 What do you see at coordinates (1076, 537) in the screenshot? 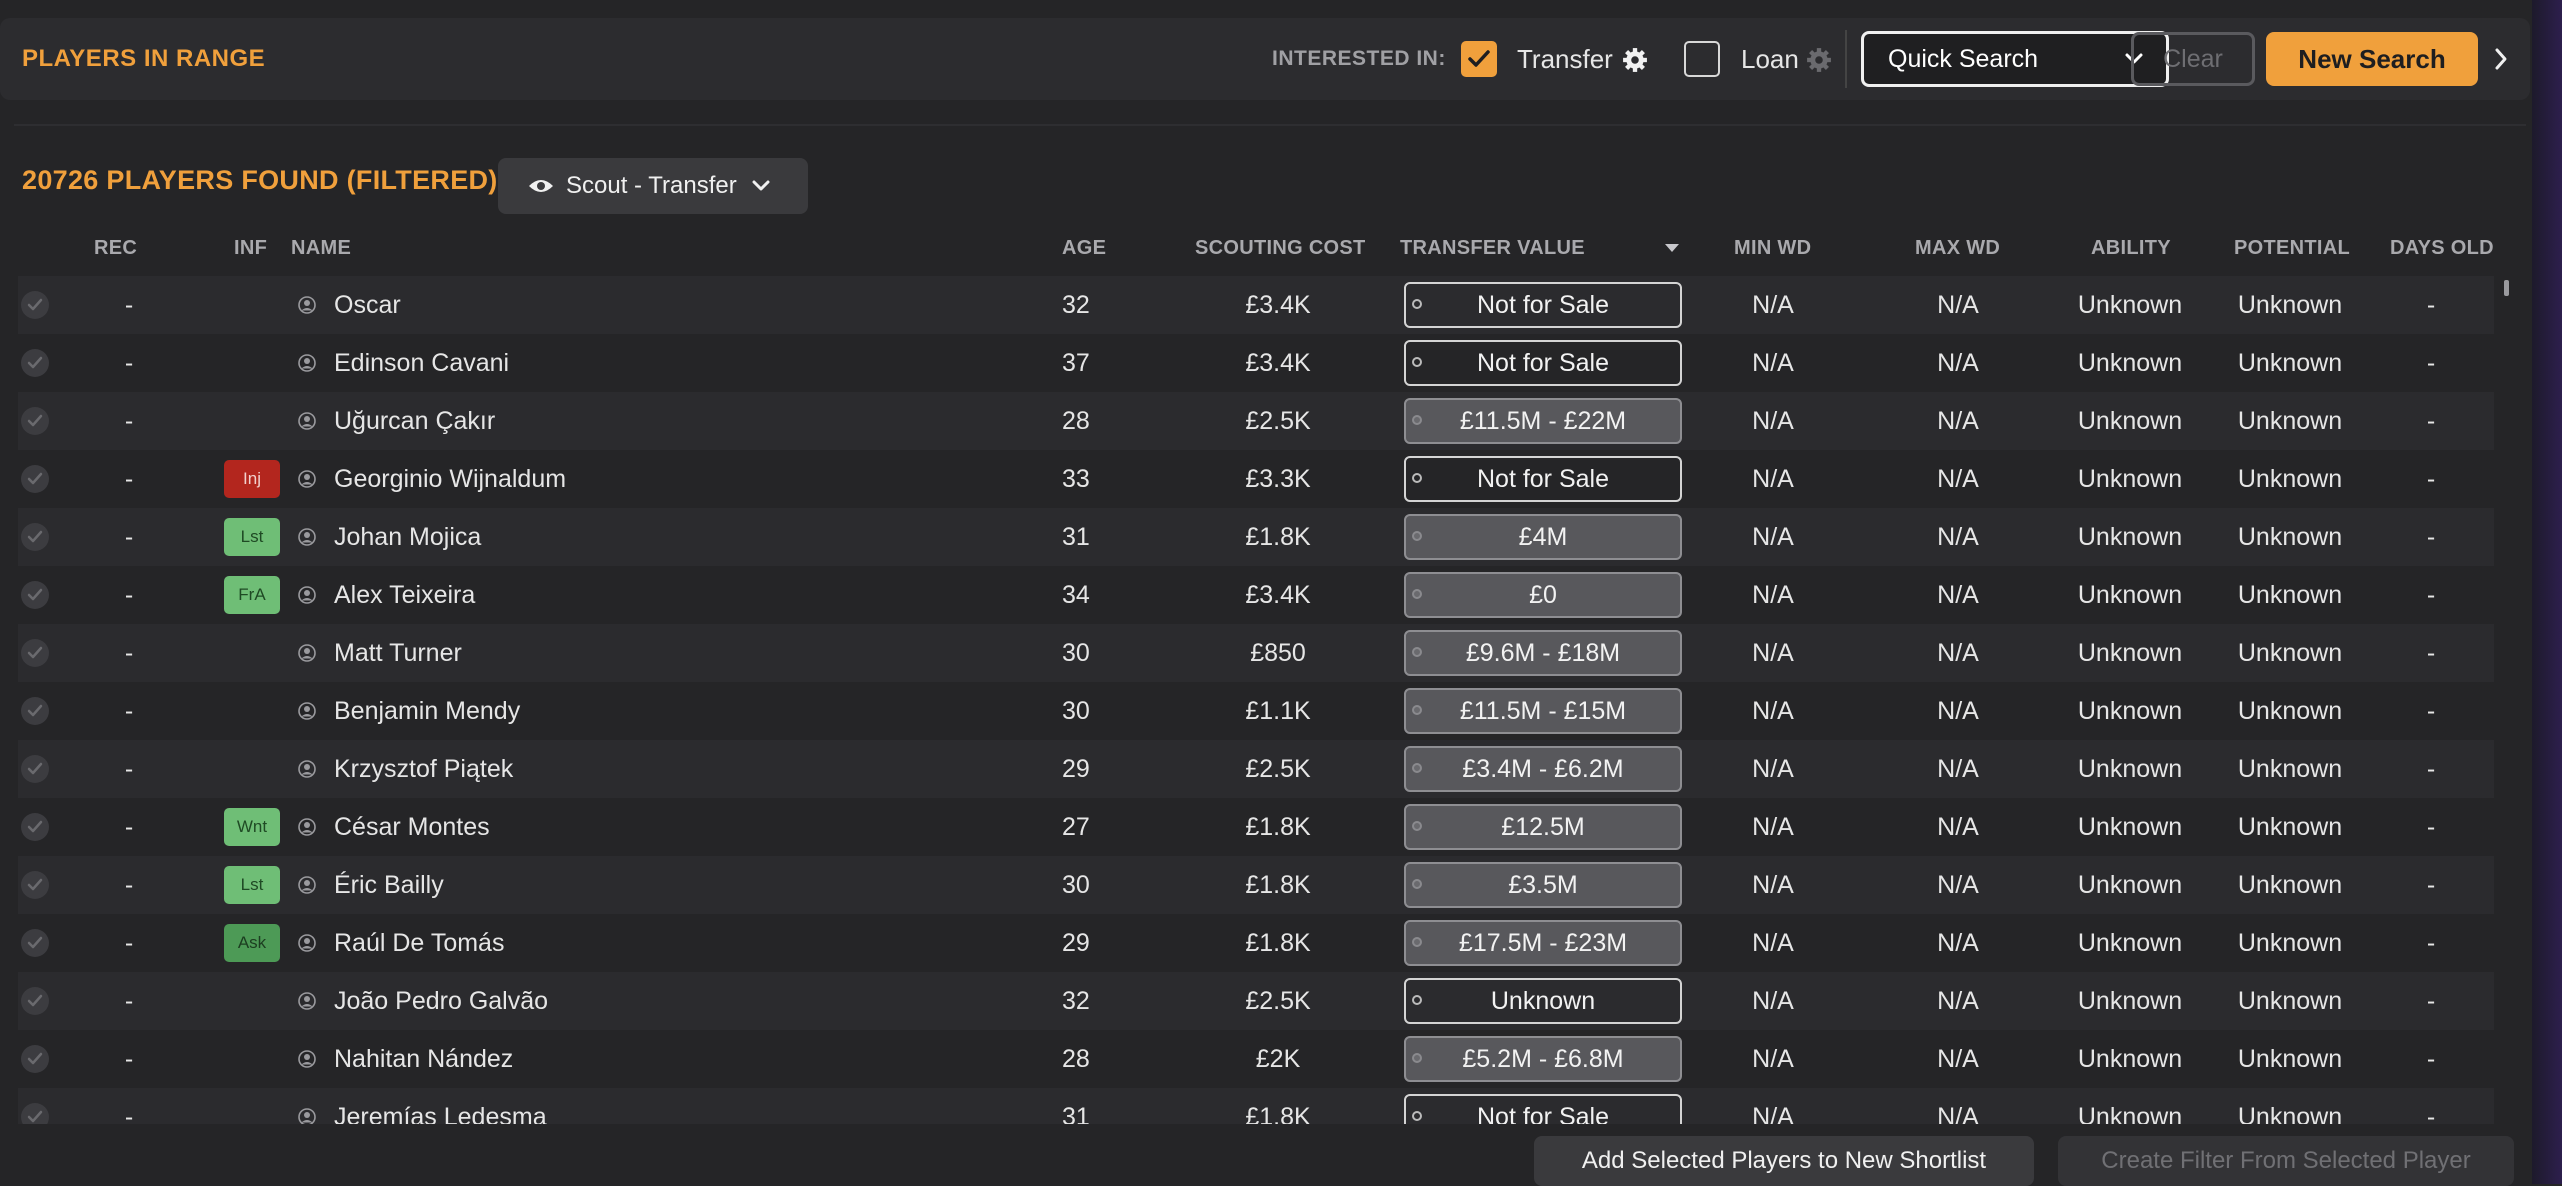
I see `age-cell: 31` at bounding box center [1076, 537].